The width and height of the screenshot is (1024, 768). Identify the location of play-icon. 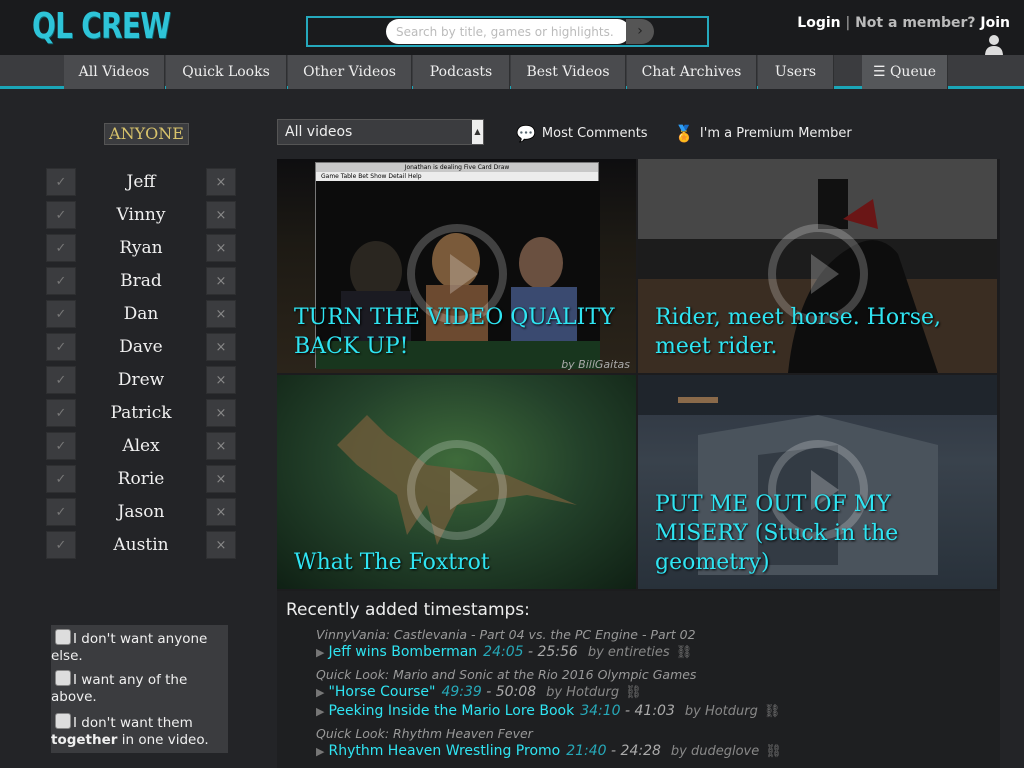
(456, 490).